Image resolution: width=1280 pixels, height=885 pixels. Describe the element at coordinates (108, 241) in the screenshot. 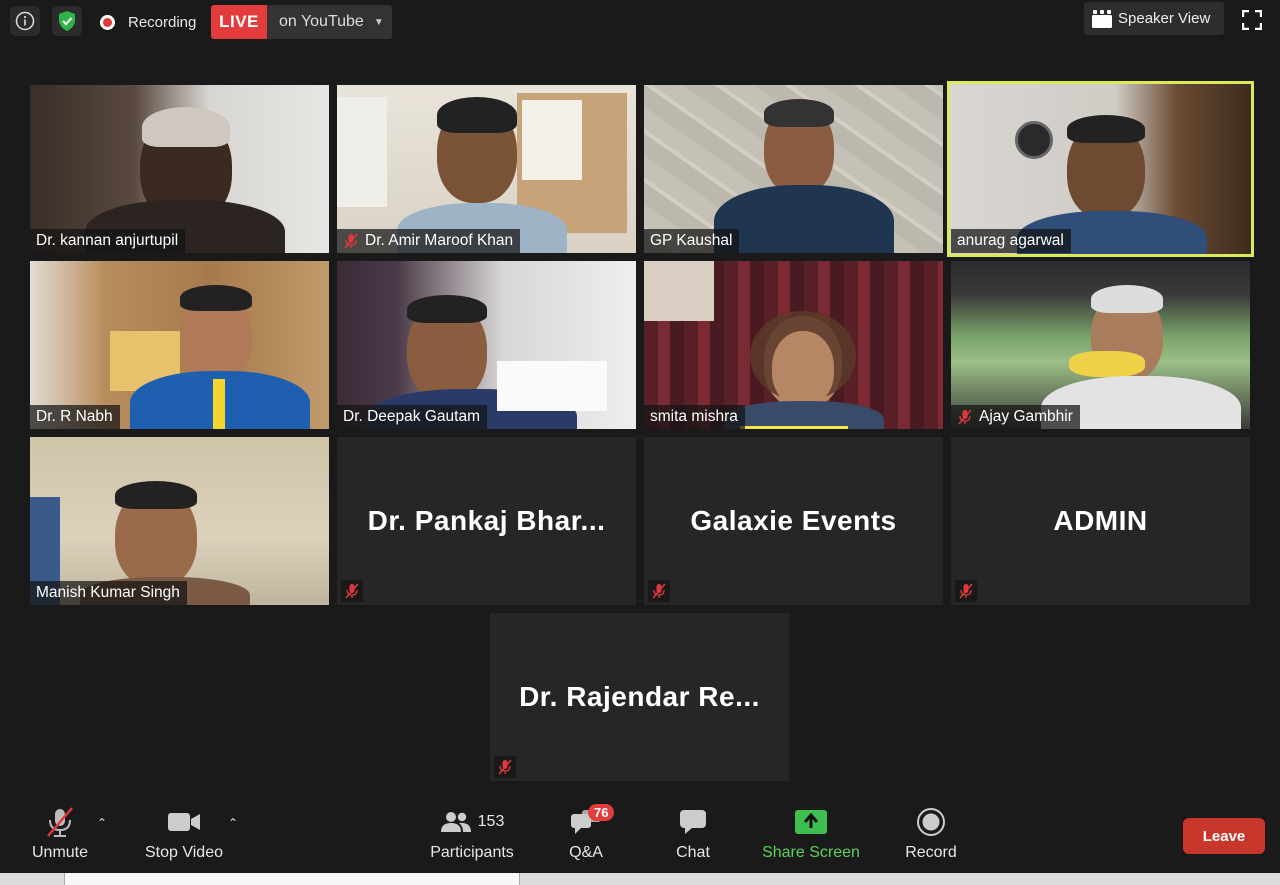

I see `participant-name-label: Dr. kannan anjurtupil` at that location.